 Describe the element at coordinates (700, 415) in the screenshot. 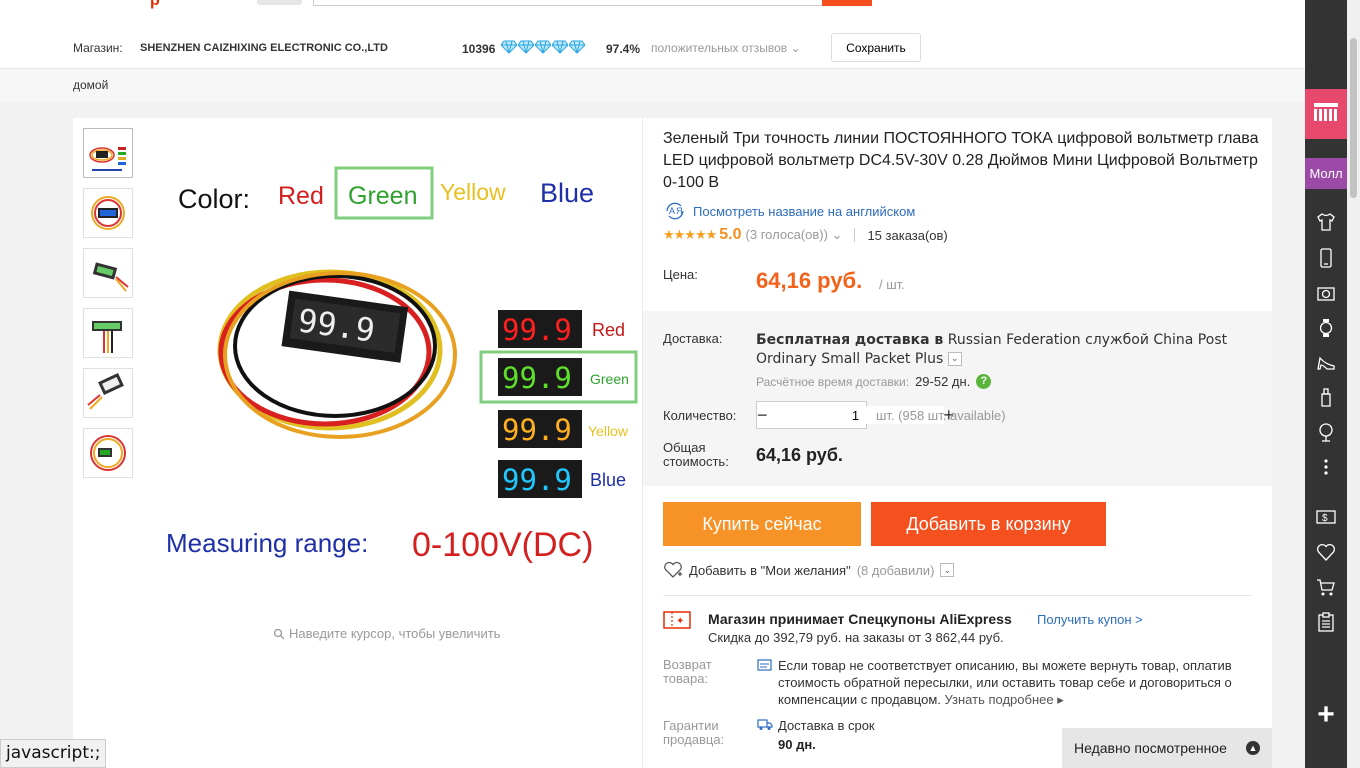

I see `quantity-label: Количество:` at that location.